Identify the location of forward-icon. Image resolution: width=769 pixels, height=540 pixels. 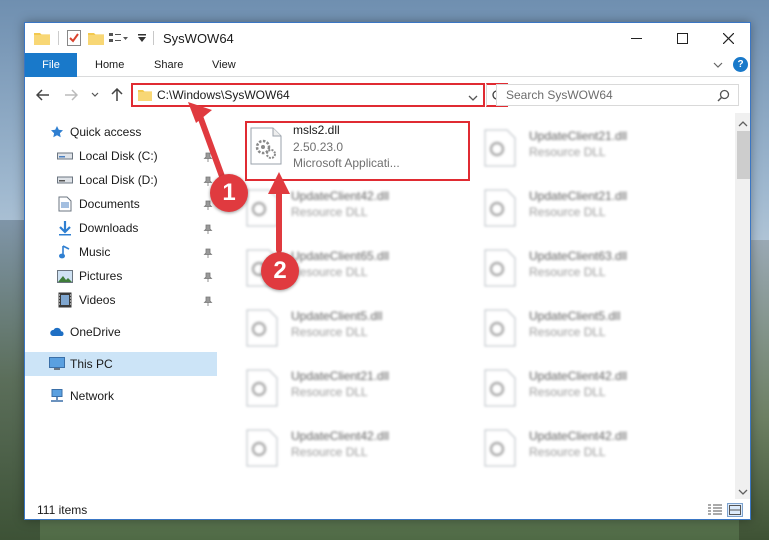
(71, 95).